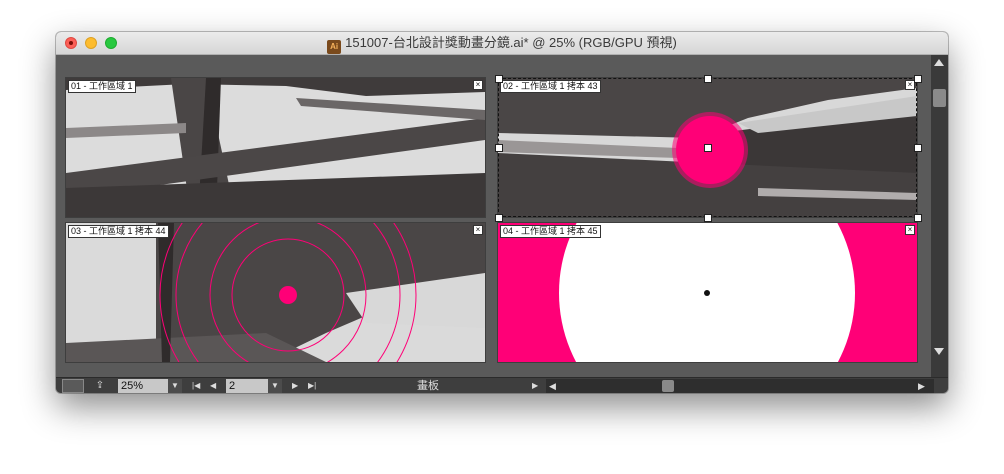 The image size is (1004, 474). What do you see at coordinates (502, 385) in the screenshot?
I see `status-bar: ⇪ 25% ▼ |◀ ◀ 2 ▼ ▶ ▶| 畫板 ▶ ◀ ▶` at bounding box center [502, 385].